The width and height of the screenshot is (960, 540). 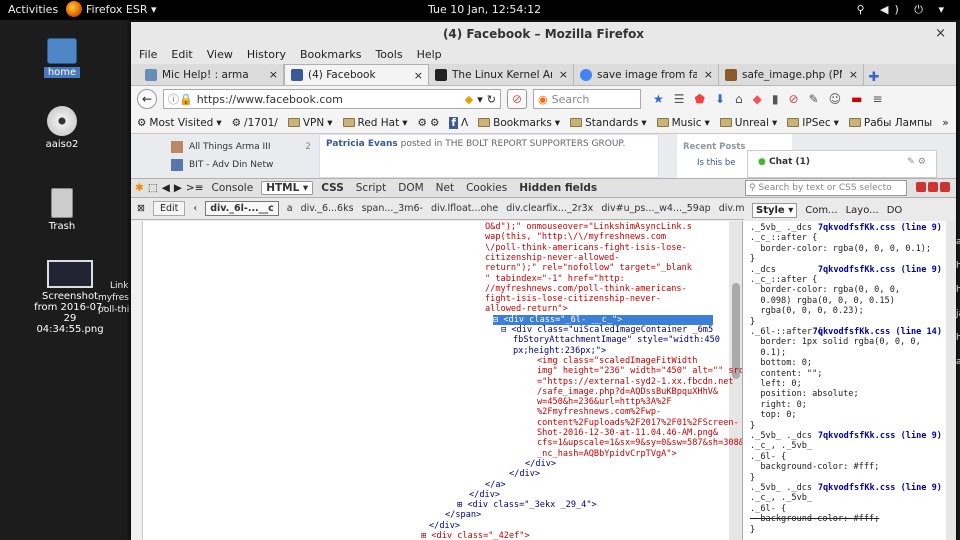 What do you see at coordinates (310, 123) in the screenshot?
I see `bookmark-vpn: VPN ▾` at bounding box center [310, 123].